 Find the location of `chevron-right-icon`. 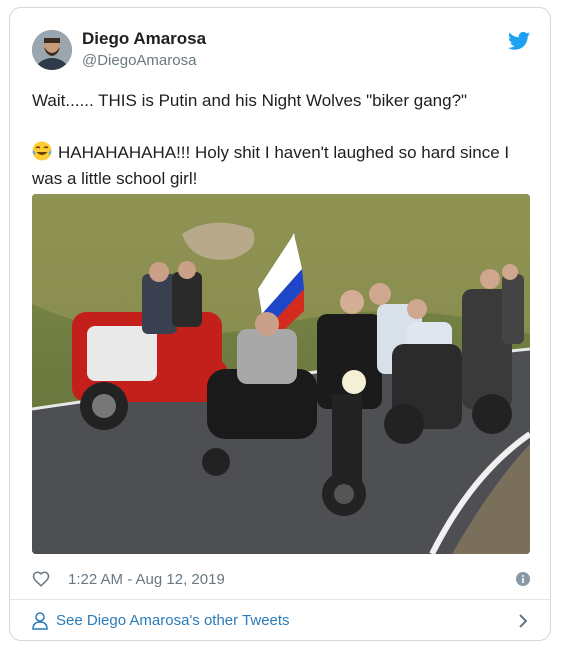

chevron-right-icon is located at coordinates (523, 621).